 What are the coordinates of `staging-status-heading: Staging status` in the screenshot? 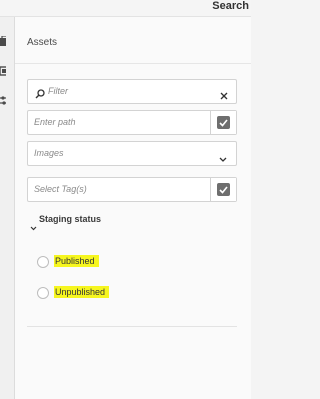 It's located at (70, 219).